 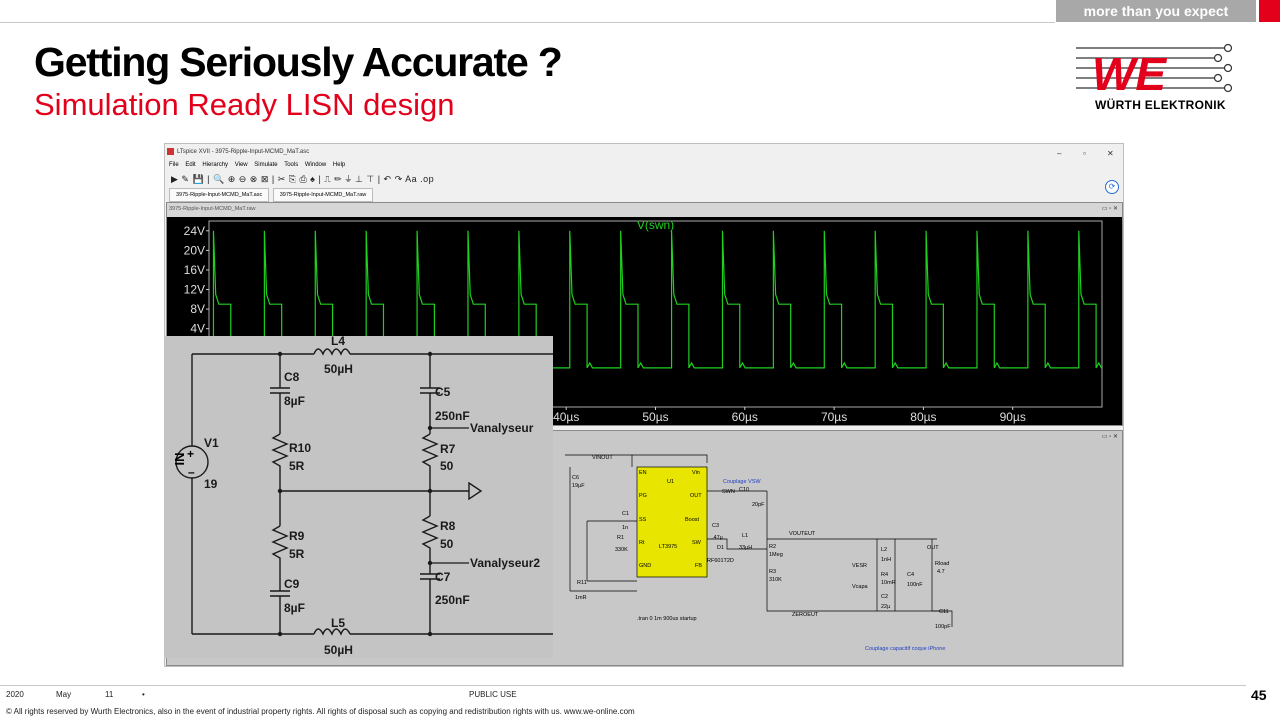 What do you see at coordinates (452, 416) in the screenshot?
I see `c5-value: 250nF` at bounding box center [452, 416].